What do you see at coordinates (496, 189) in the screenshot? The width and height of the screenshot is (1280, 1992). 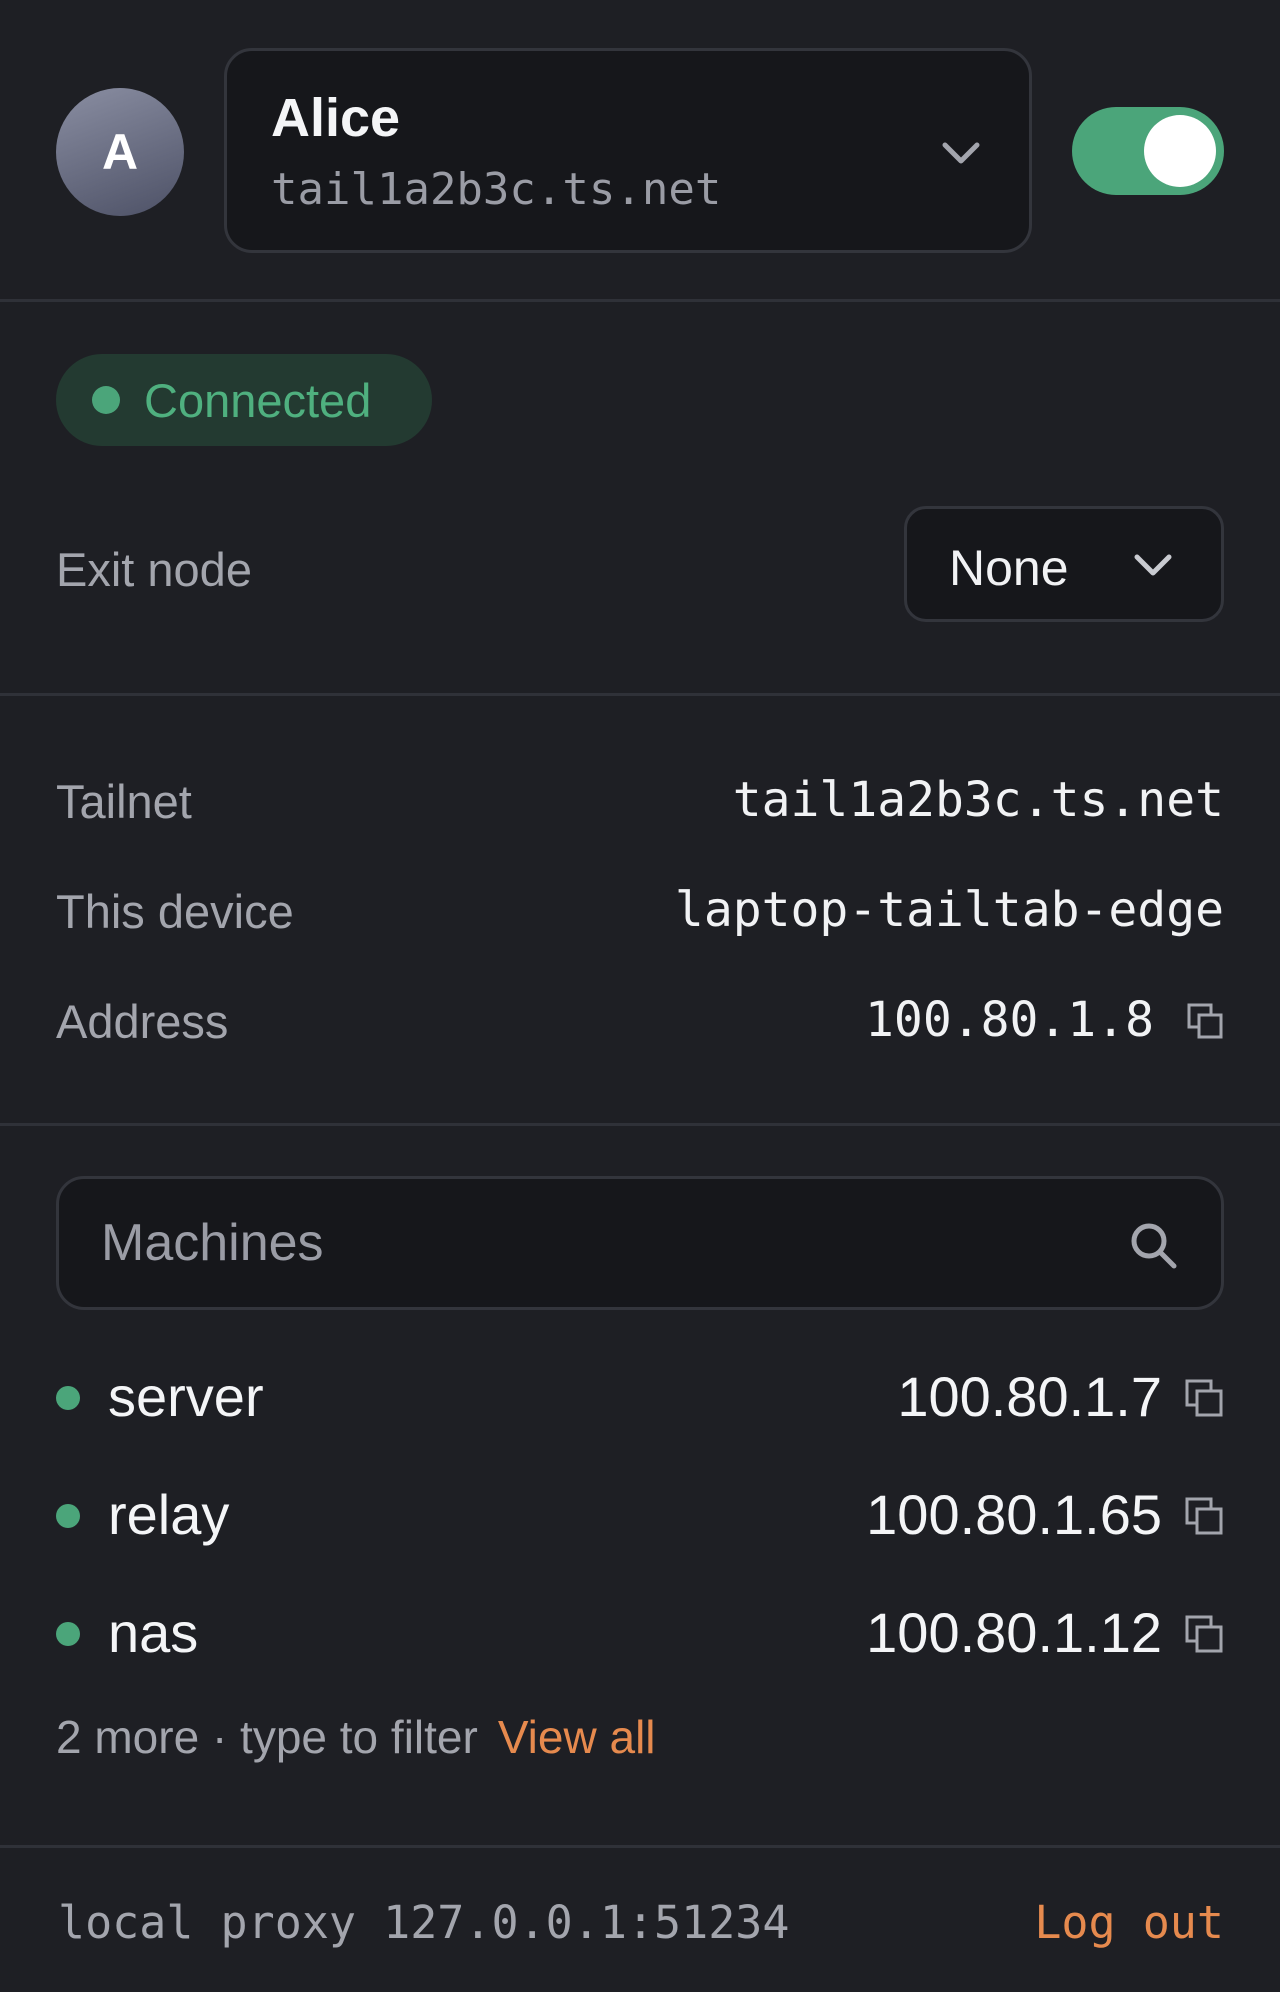 I see `account-tailnet: tail1a2b3c.ts.net` at bounding box center [496, 189].